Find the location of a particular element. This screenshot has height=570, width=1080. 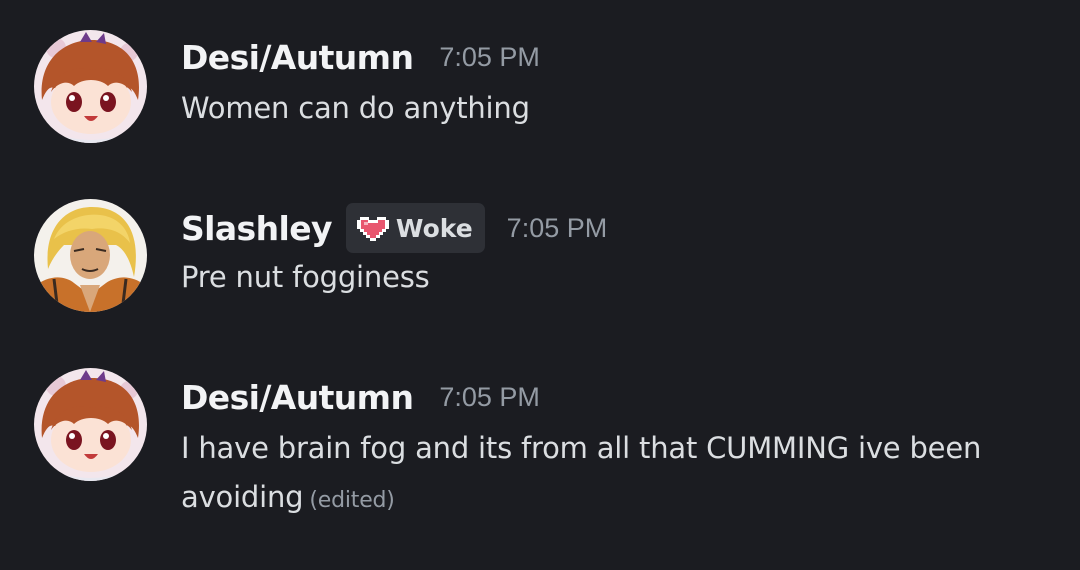

message-content: Women can do anything is located at coordinates (611, 108).